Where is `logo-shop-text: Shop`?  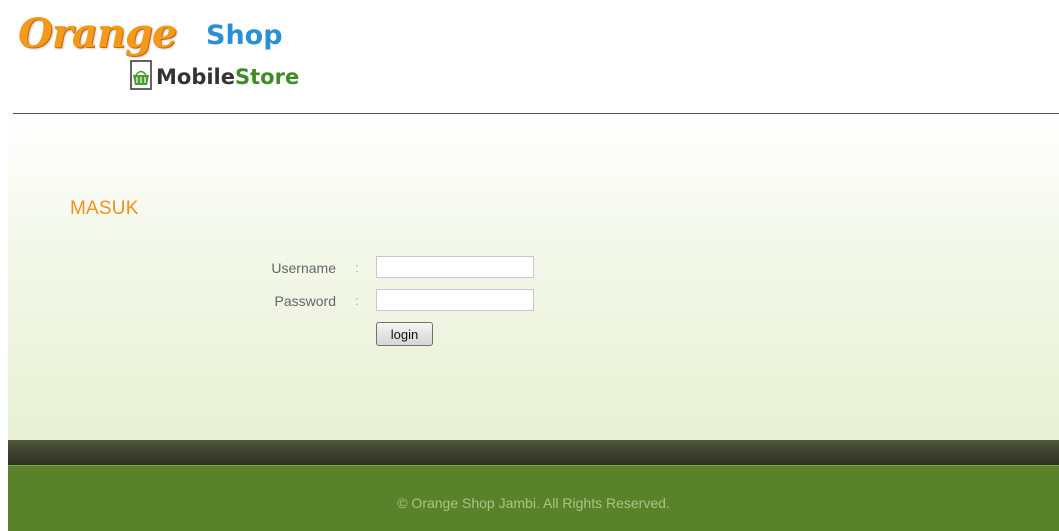
logo-shop-text: Shop is located at coordinates (244, 35).